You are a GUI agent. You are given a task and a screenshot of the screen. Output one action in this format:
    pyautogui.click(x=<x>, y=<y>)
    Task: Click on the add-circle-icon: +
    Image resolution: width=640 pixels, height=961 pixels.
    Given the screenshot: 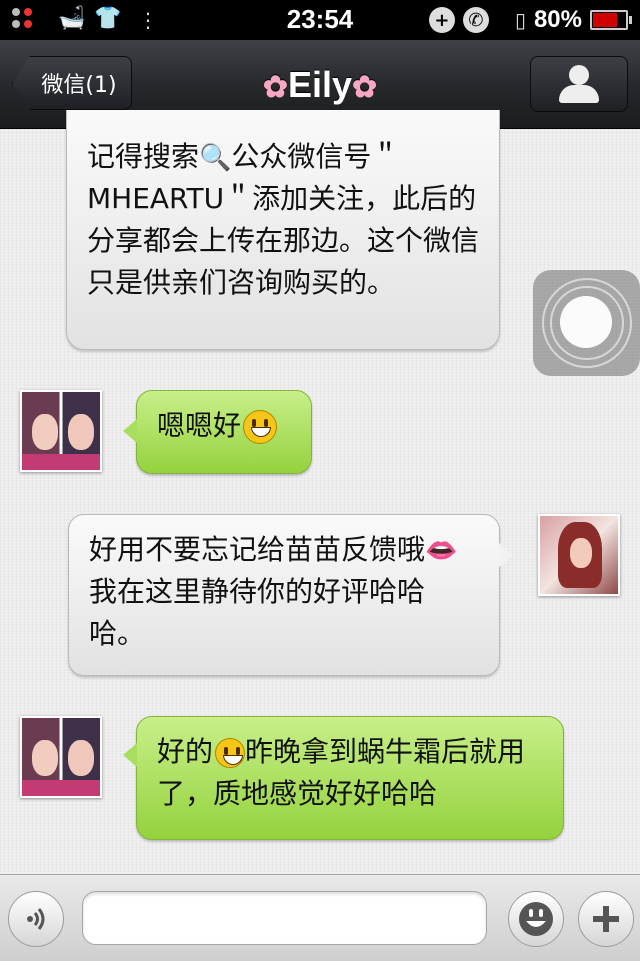 What is the action you would take?
    pyautogui.click(x=441, y=20)
    